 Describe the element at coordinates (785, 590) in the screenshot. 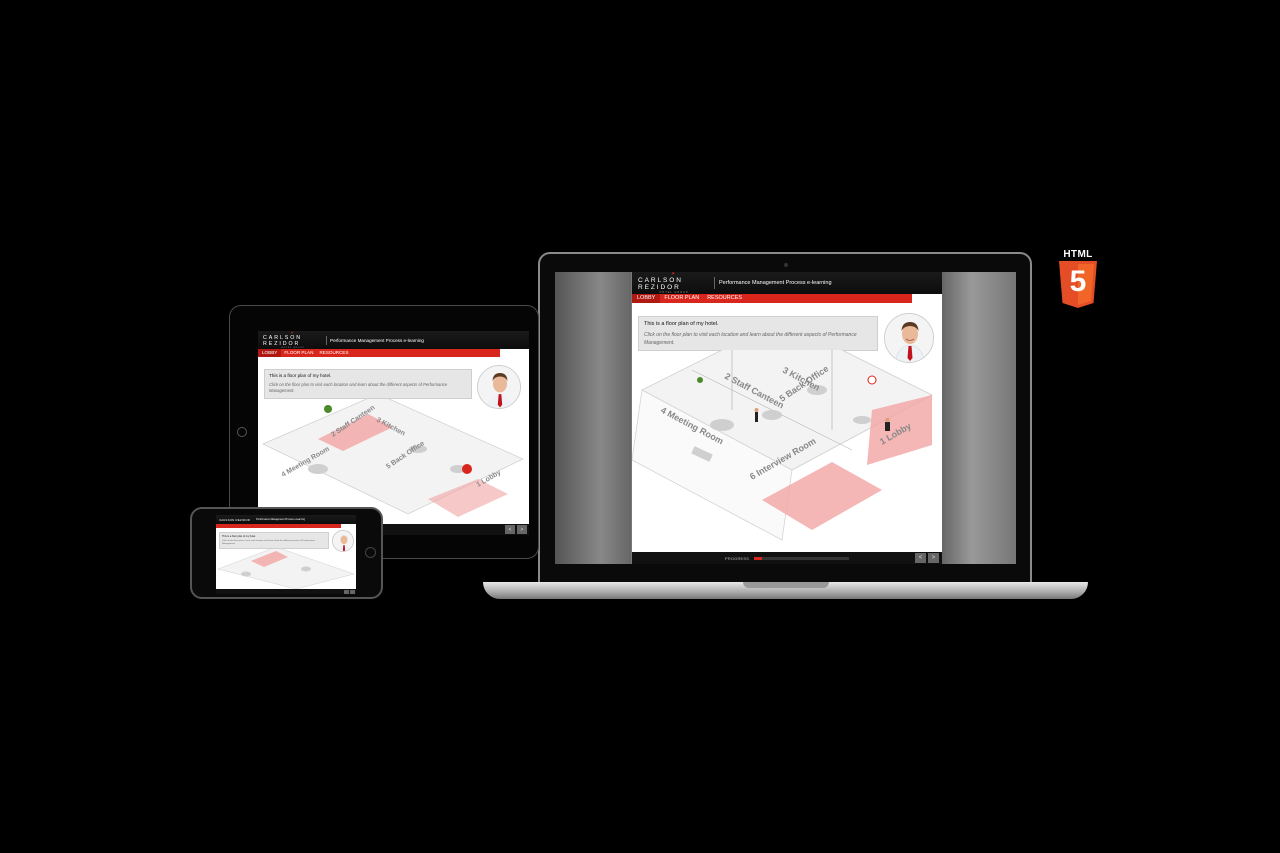

I see `laptop-base` at that location.